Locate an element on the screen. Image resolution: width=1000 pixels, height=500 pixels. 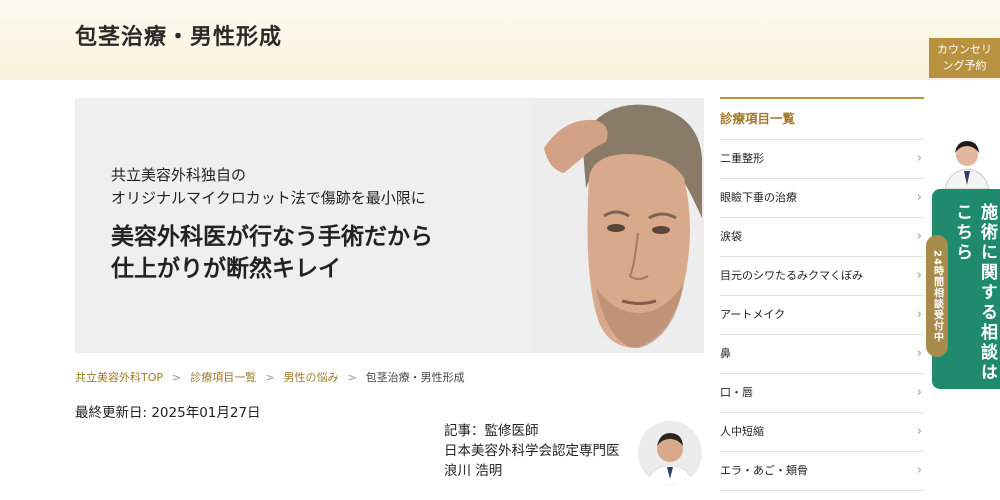
breadcrumb-current: 包茎治療・男性形成 is located at coordinates (415, 377).